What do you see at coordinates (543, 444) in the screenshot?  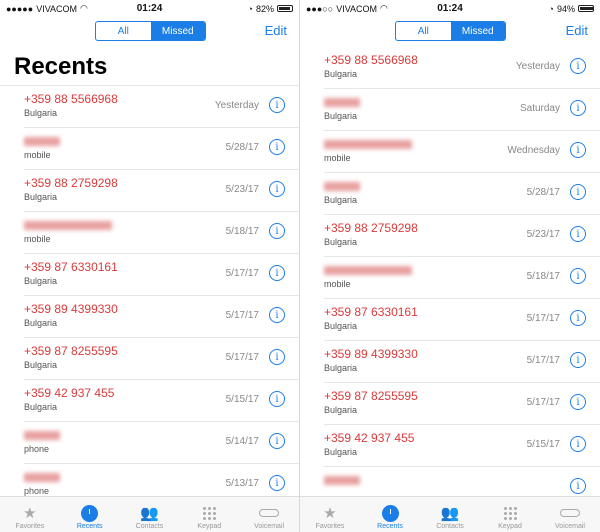 I see `call-date: 5/15/17` at bounding box center [543, 444].